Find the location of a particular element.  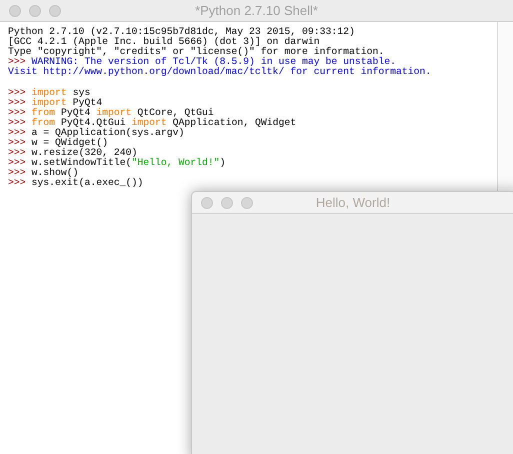

code-text: QtCore, QtGui is located at coordinates (175, 112).